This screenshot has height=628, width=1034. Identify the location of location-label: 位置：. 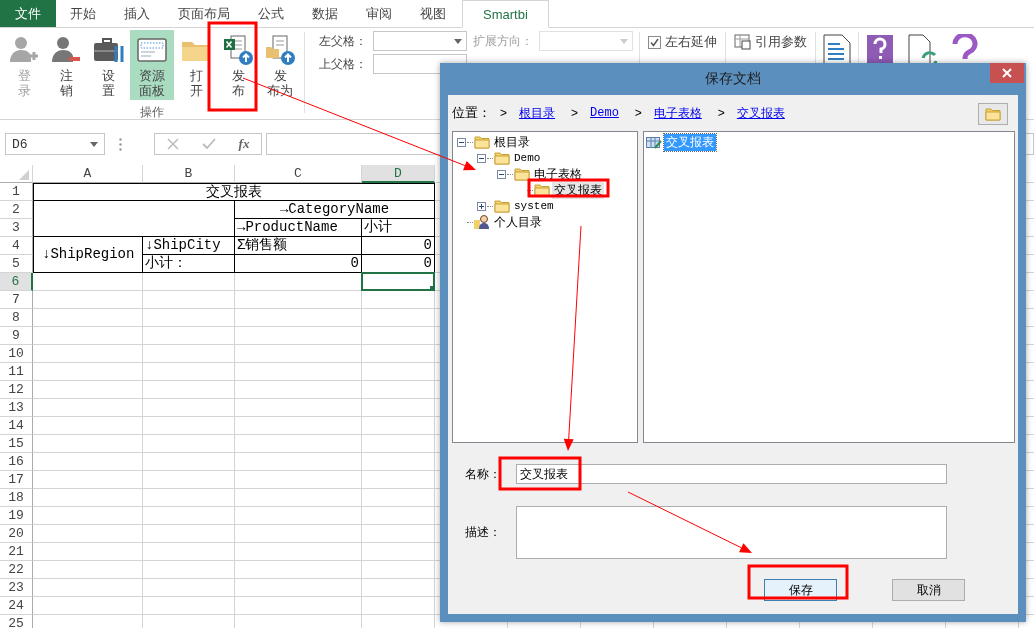
(472, 113).